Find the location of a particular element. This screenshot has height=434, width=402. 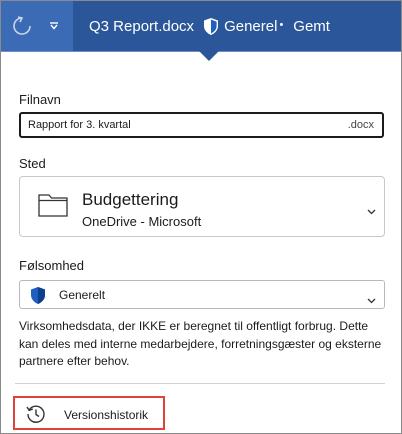

location-picker: Budgettering OneDrive - Microsoft is located at coordinates (202, 206).